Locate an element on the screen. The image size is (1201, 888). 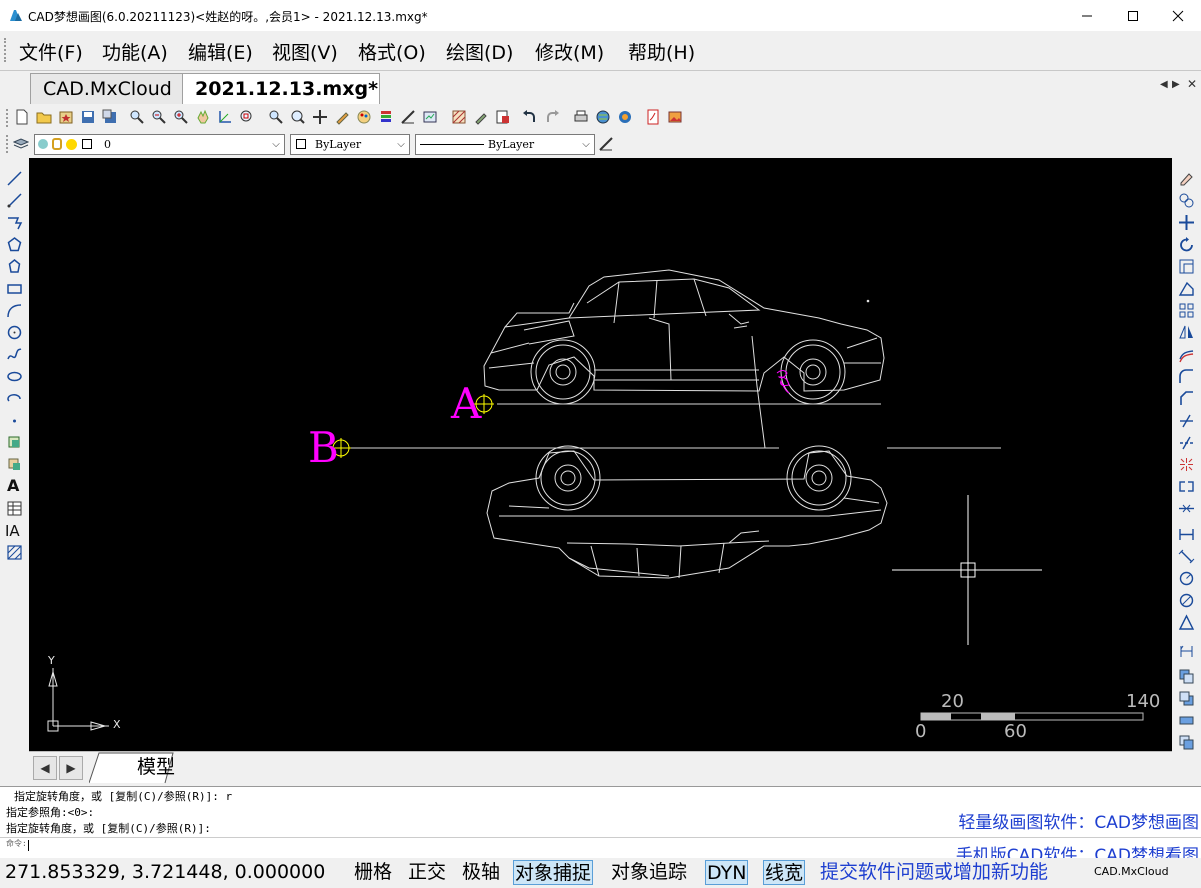
layer-select: 0 ⌵ is located at coordinates (159, 144).